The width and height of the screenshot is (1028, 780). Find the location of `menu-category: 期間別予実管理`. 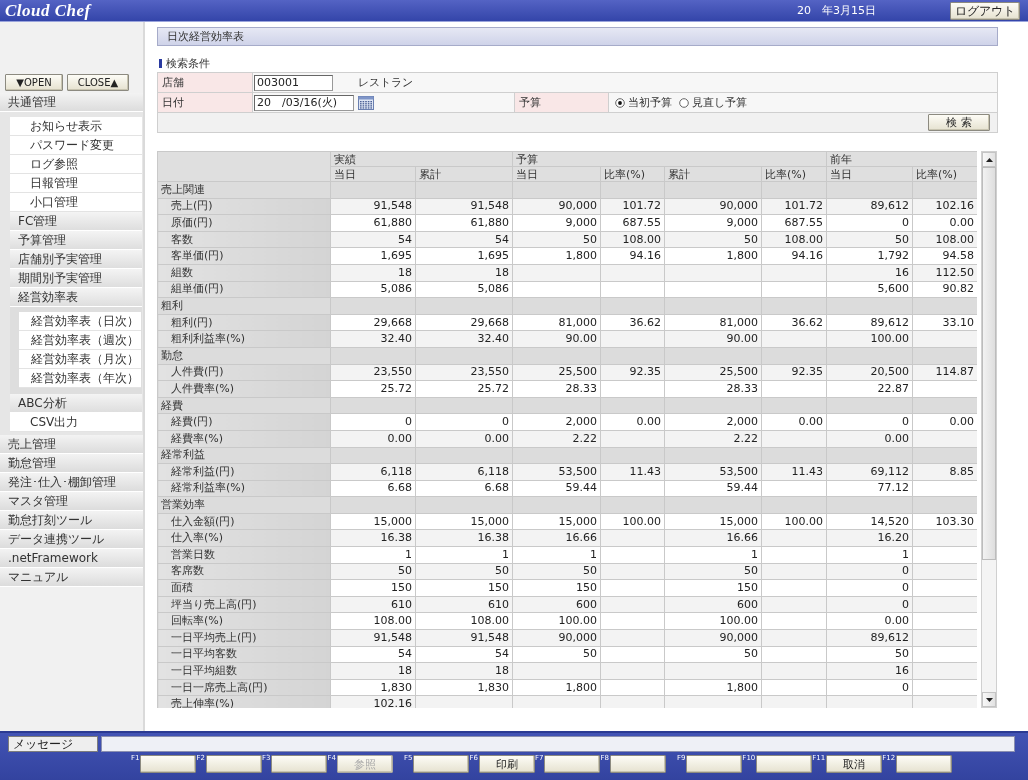

menu-category: 期間別予実管理 is located at coordinates (76, 278).